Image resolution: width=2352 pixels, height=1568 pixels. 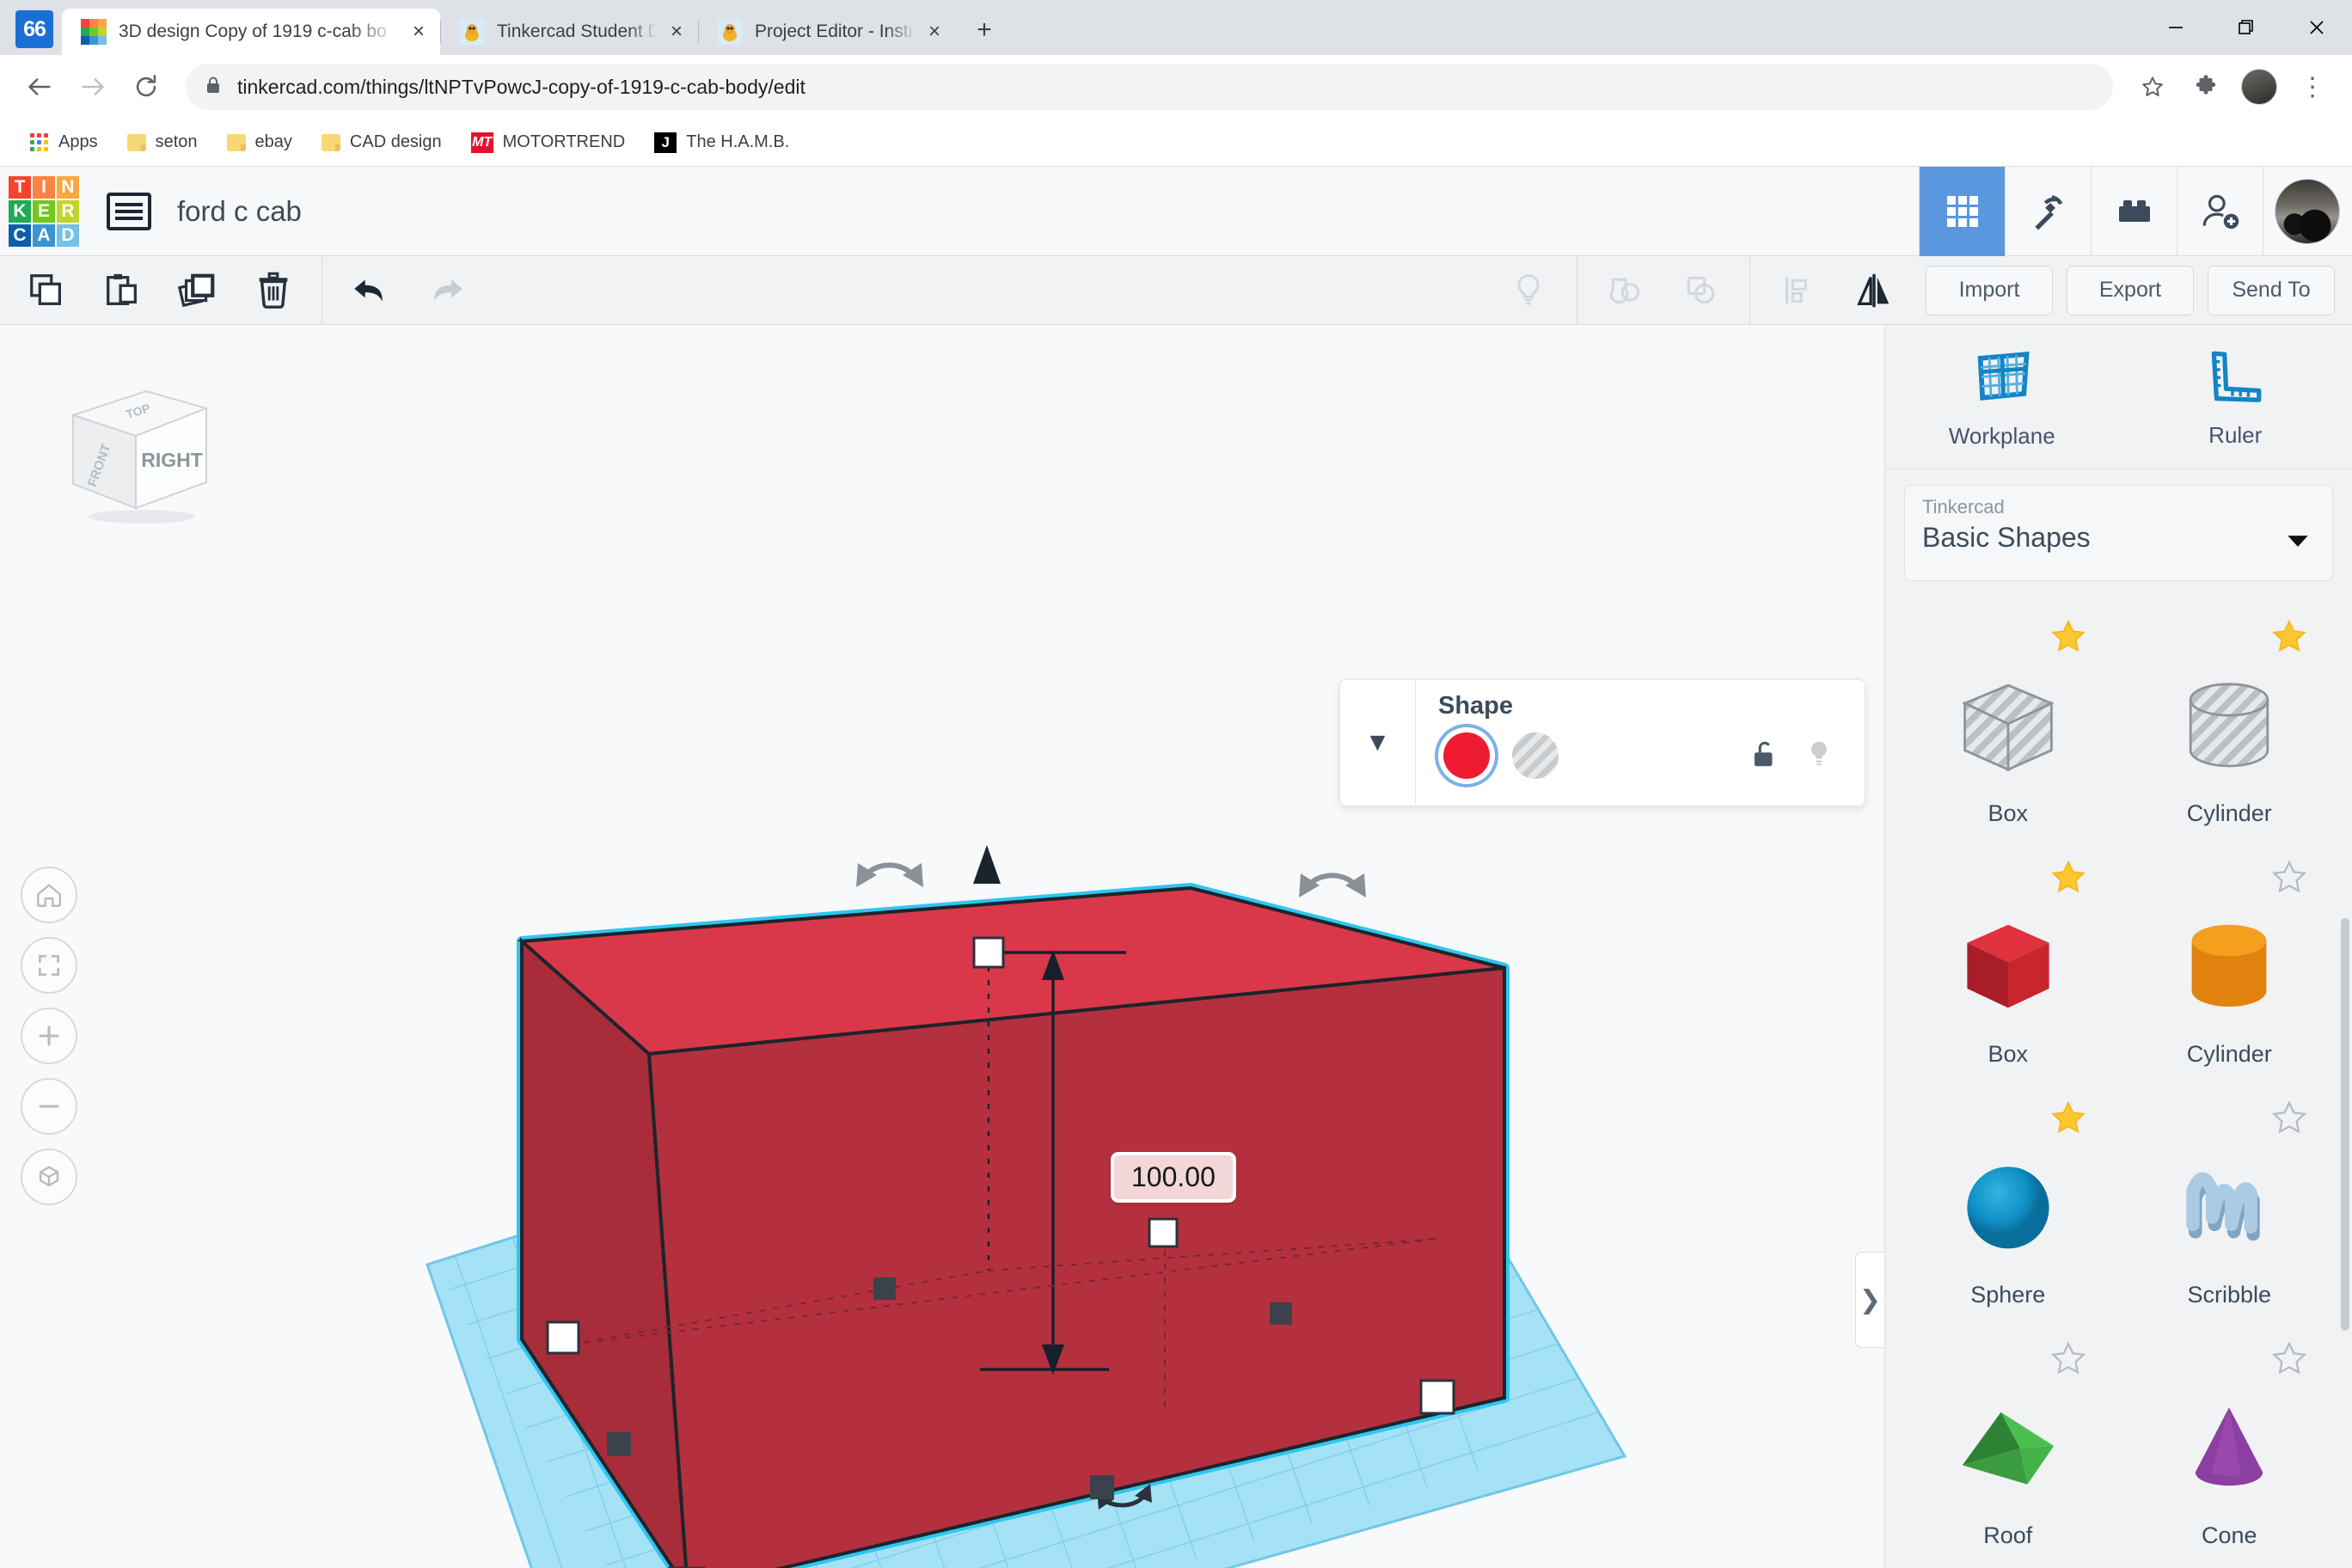 What do you see at coordinates (146, 87) in the screenshot?
I see `reload-button` at bounding box center [146, 87].